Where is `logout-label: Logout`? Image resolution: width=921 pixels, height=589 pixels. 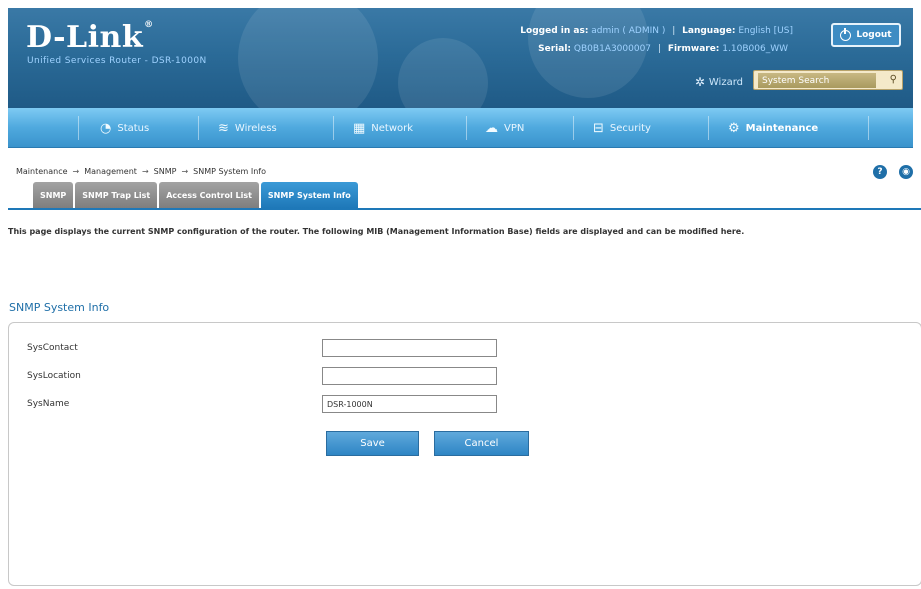 logout-label: Logout is located at coordinates (874, 35).